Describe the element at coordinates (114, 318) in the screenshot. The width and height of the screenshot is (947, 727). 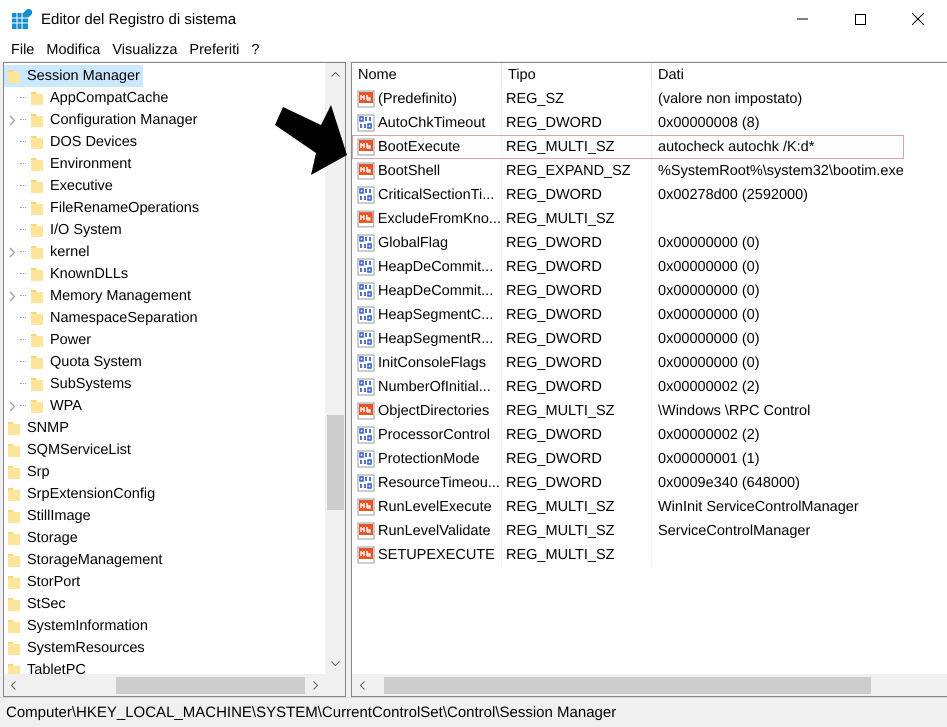
I see `tree-item: NamespaceSeparation` at that location.